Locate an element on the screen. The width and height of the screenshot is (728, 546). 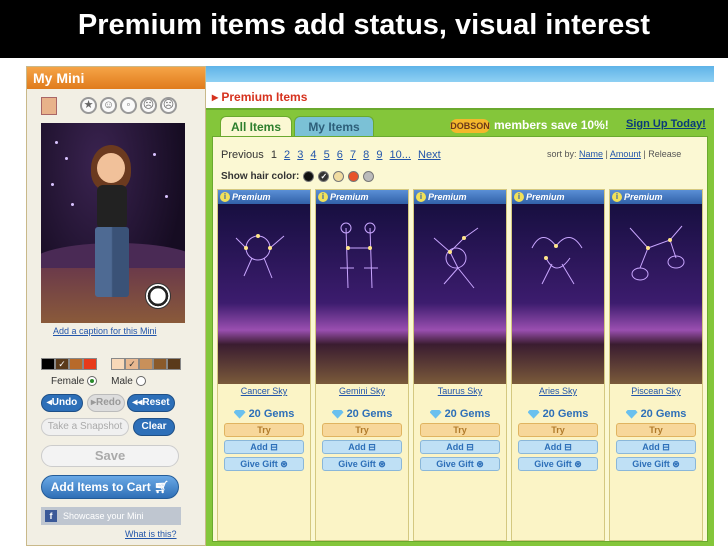
tab-my-items: My Items is located at coordinates (334, 127).